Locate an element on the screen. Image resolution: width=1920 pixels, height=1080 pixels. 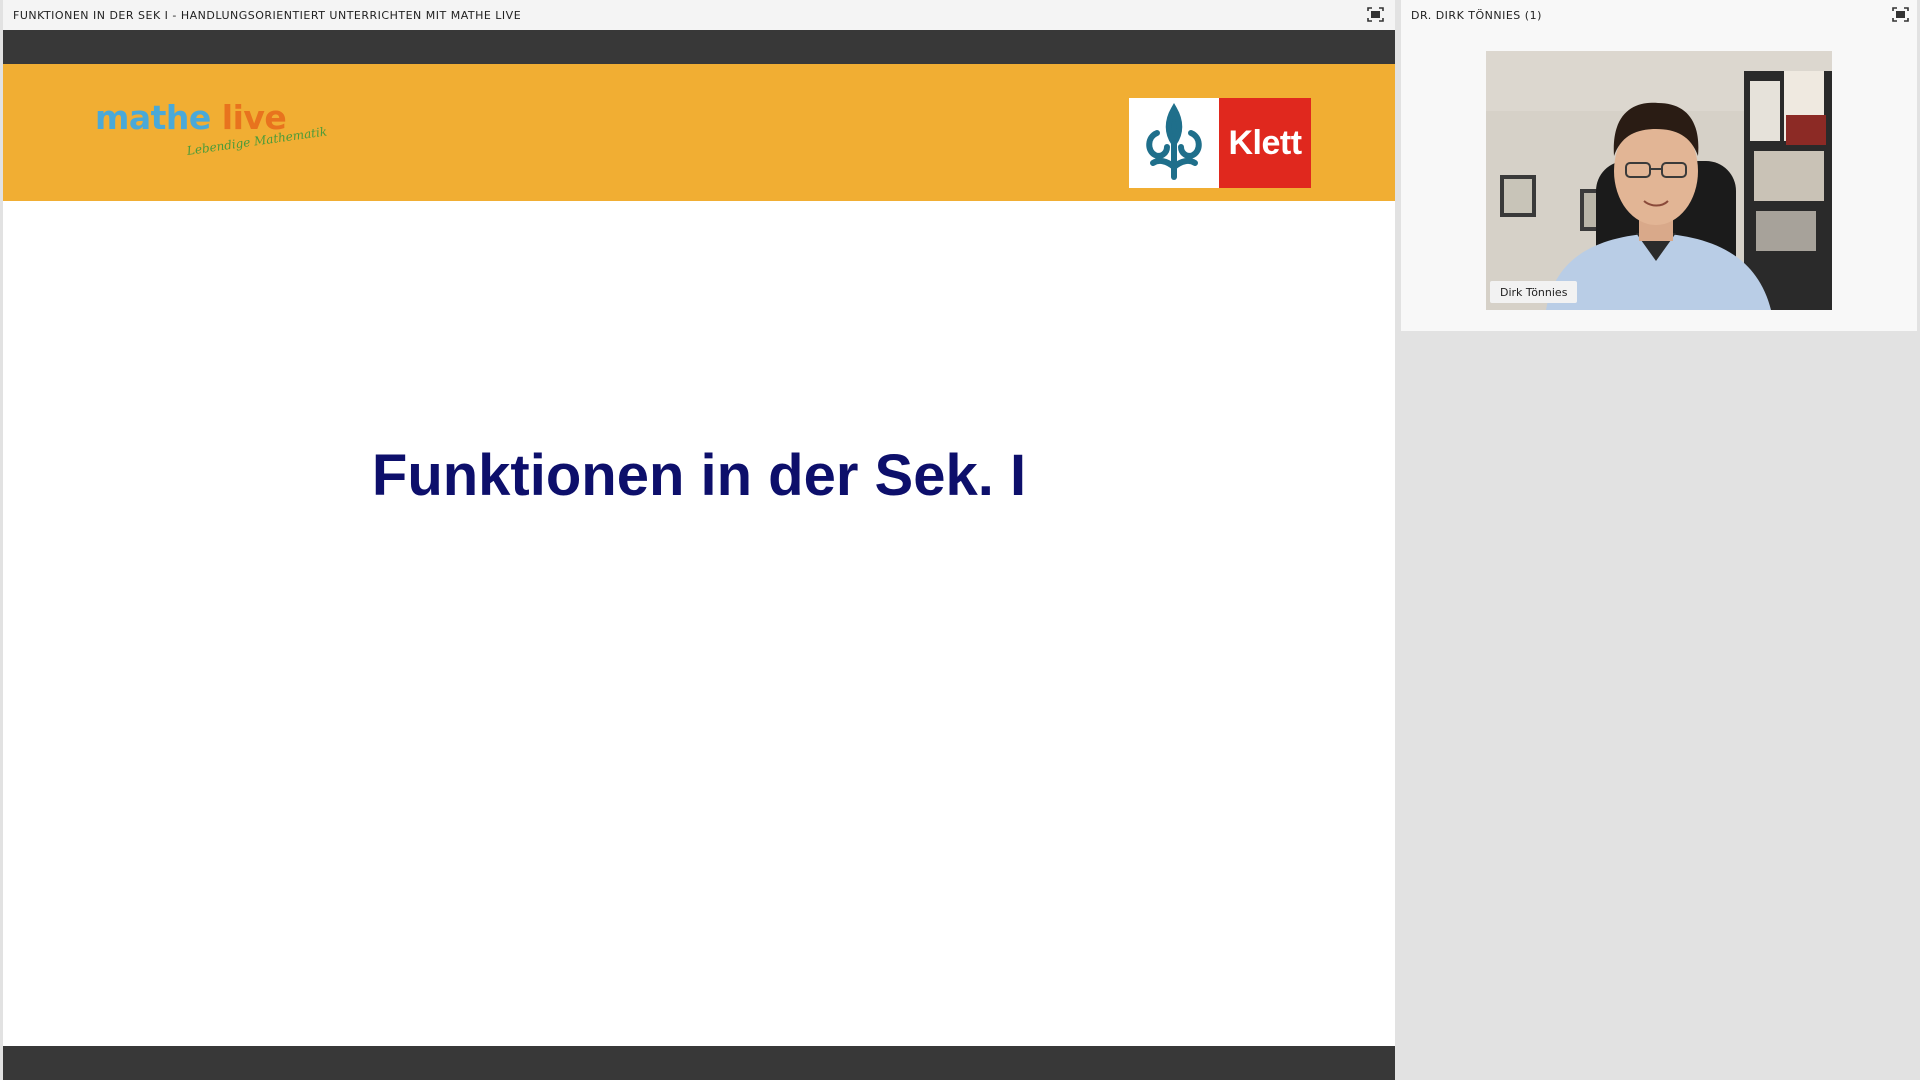
video-pod-header: DR. DIRK TÖNNIES (1) is located at coordinates (1659, 15).